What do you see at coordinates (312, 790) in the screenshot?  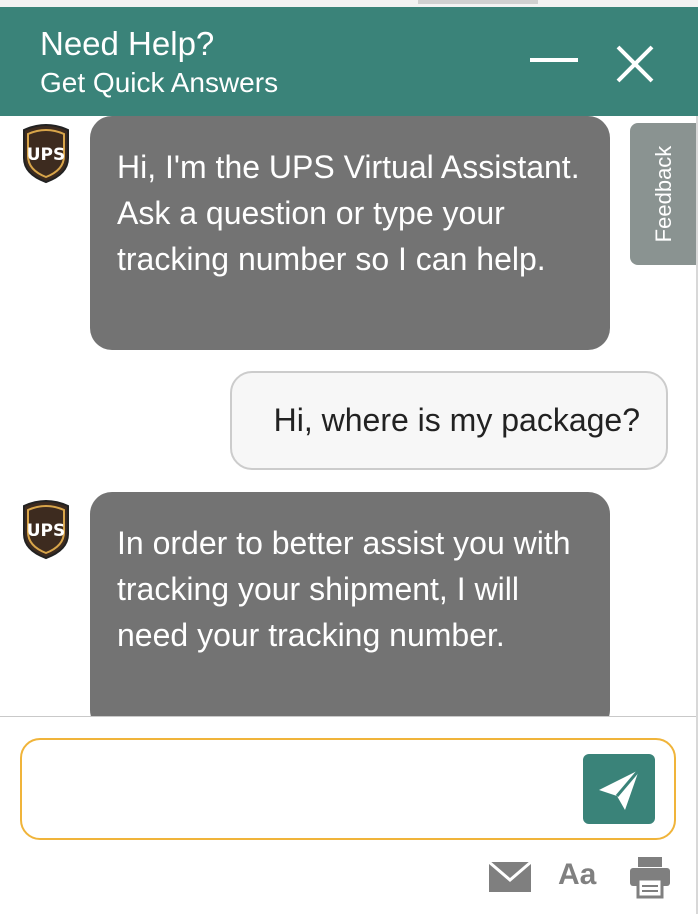 I see `message-input` at bounding box center [312, 790].